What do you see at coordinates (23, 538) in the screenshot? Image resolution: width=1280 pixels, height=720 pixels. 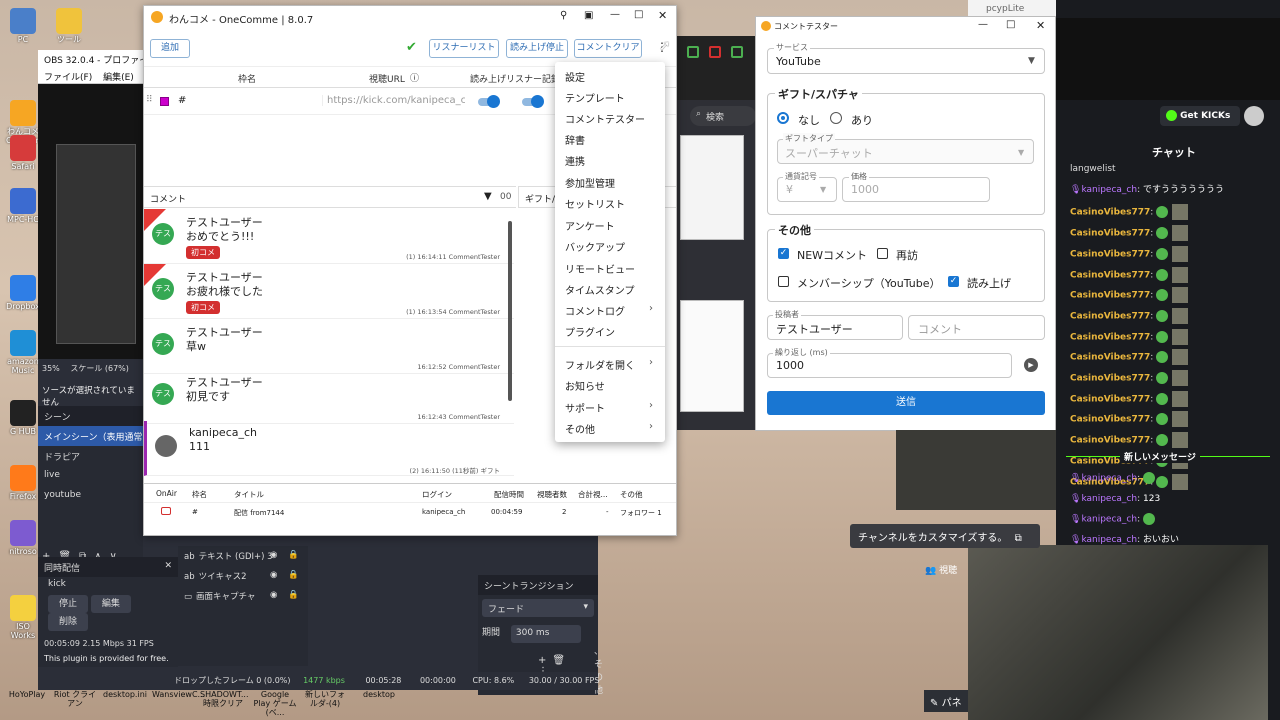 I see `desktop-icon: nitroso` at bounding box center [23, 538].